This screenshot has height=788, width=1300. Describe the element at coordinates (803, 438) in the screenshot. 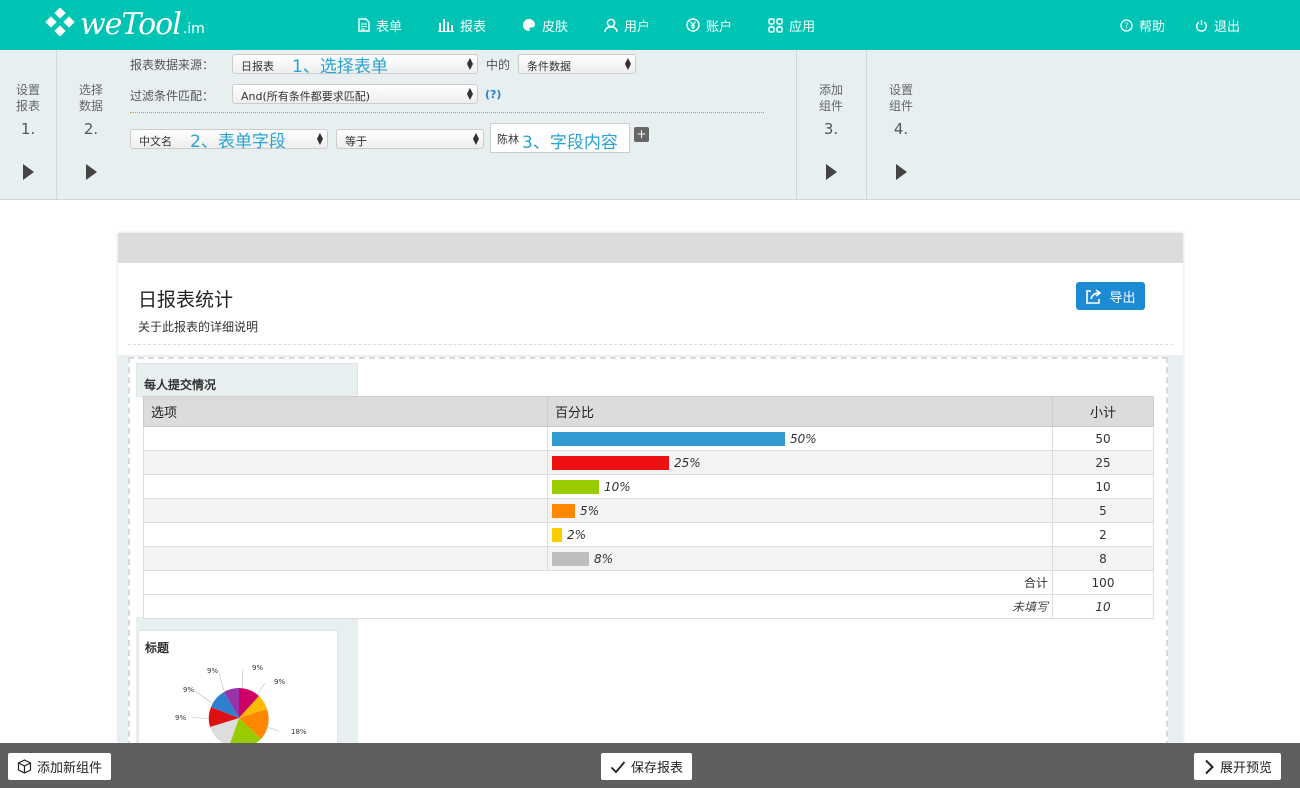

I see `percent-label: 50%` at that location.